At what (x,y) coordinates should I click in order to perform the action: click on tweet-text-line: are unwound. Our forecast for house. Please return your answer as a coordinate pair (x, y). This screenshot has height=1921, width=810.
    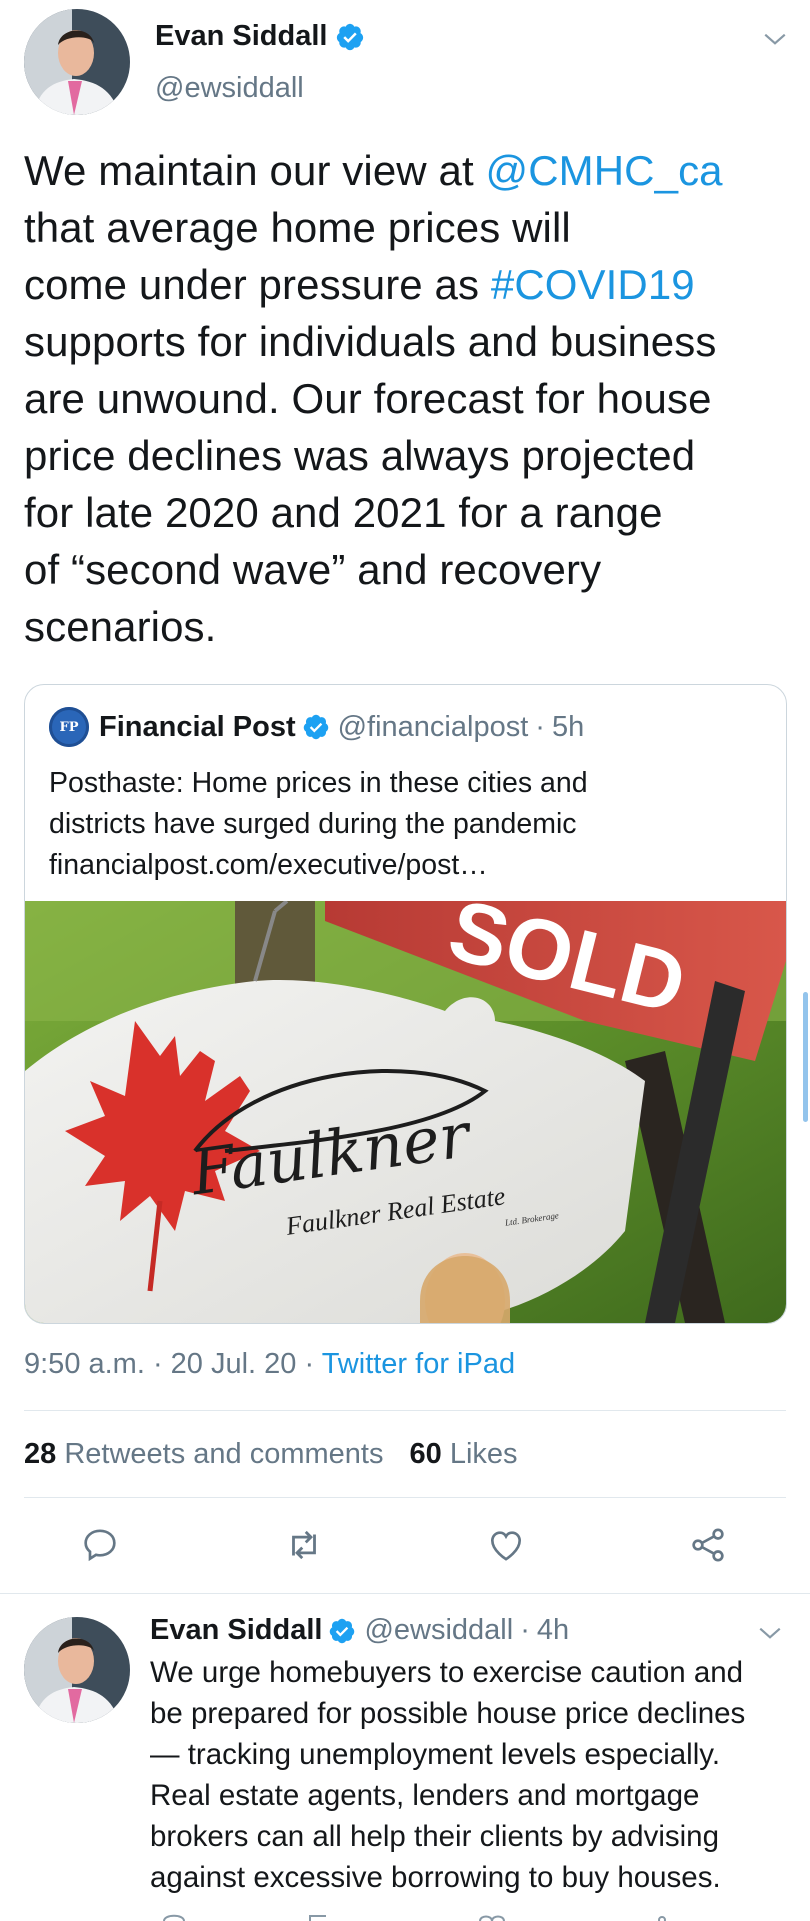
    Looking at the image, I should click on (409, 398).